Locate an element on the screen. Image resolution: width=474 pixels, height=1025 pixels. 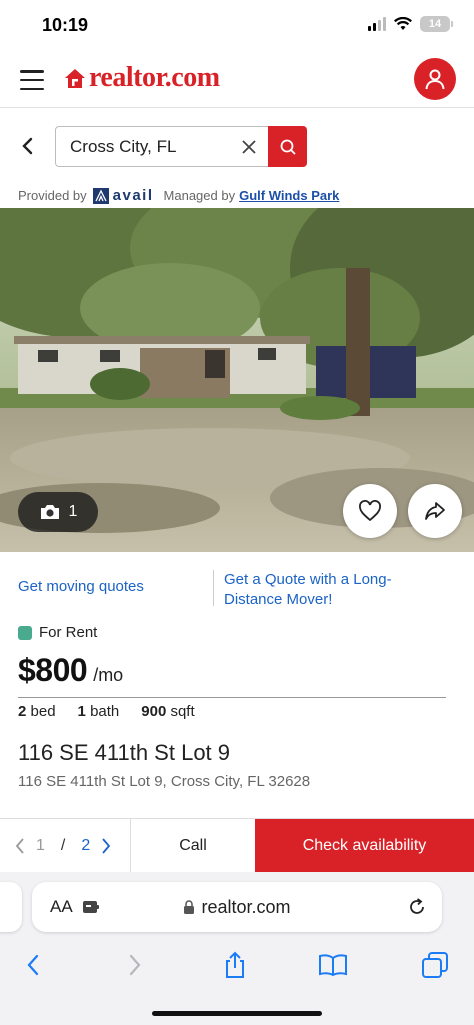
reload-icon is located at coordinates (417, 907).